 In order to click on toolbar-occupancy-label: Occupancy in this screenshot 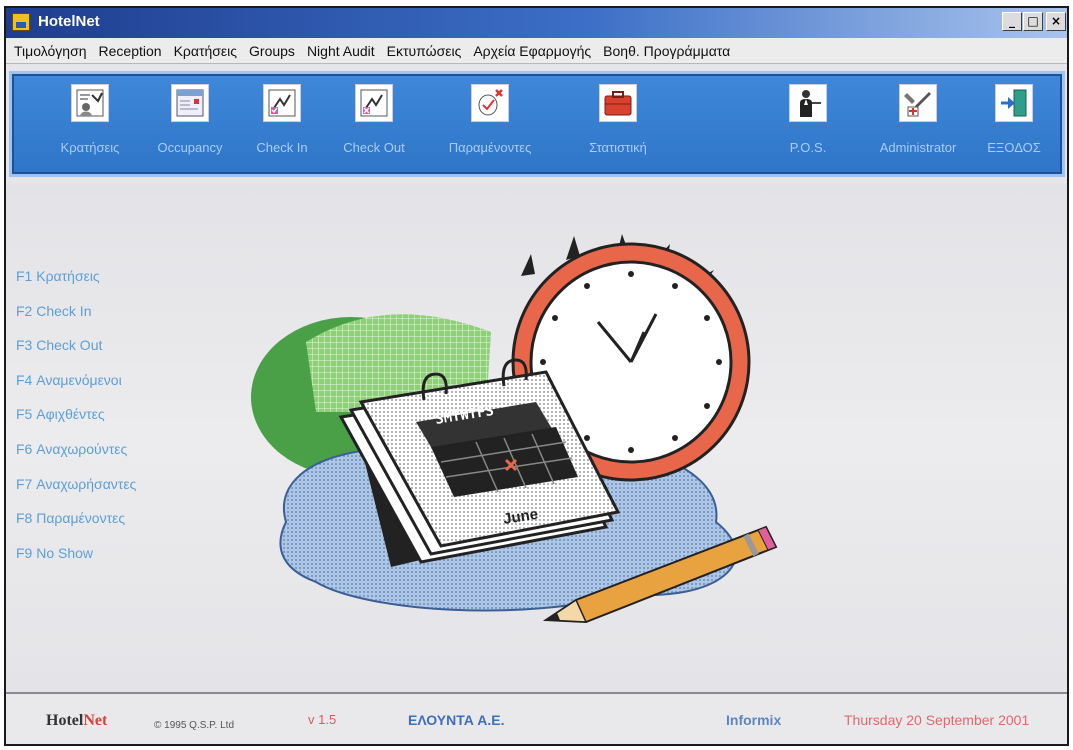, I will do `click(190, 147)`.